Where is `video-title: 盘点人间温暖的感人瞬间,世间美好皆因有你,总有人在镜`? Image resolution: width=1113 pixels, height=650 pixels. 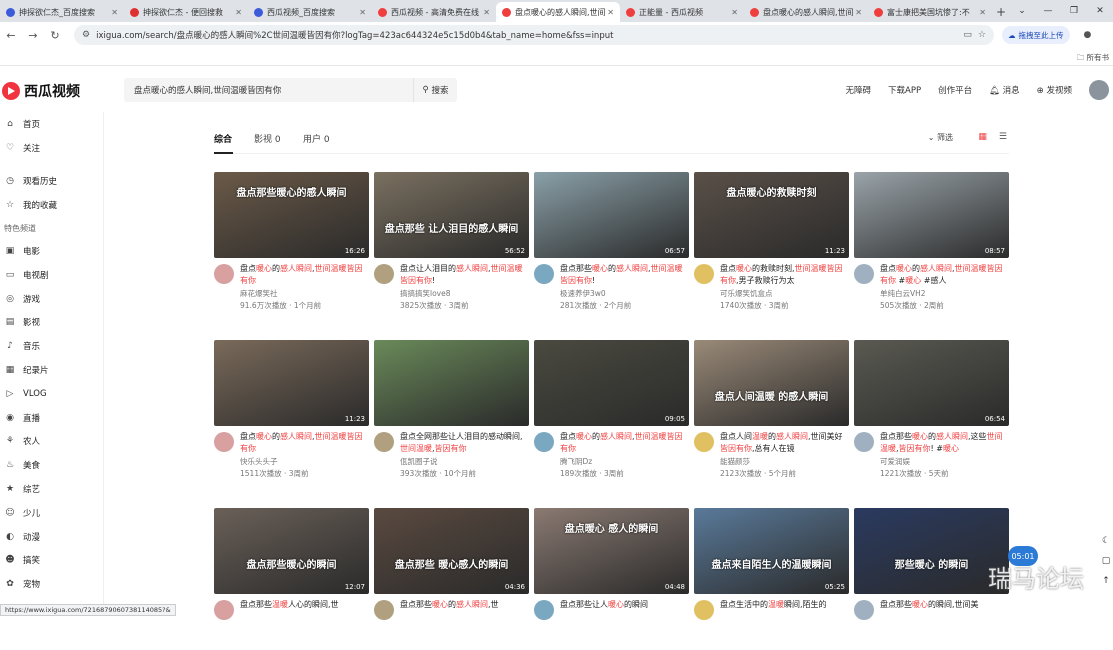
video-title: 盘点人间温暖的感人瞬间,世间美好皆因有你,总有人在镜 is located at coordinates (785, 443).